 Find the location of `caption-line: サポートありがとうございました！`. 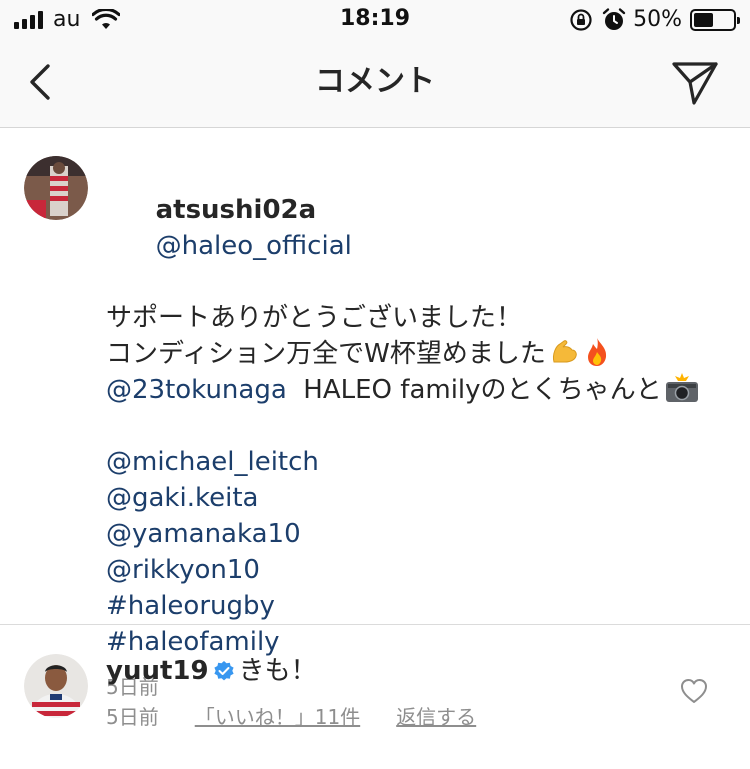

caption-line: サポートありがとうございました！ is located at coordinates (314, 318).